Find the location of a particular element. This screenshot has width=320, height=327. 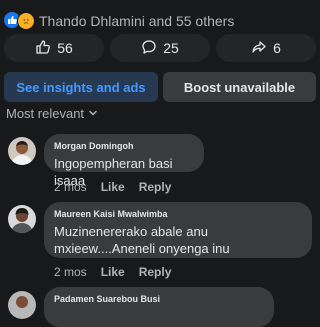

post-stats: 56 25 6 is located at coordinates (160, 48).